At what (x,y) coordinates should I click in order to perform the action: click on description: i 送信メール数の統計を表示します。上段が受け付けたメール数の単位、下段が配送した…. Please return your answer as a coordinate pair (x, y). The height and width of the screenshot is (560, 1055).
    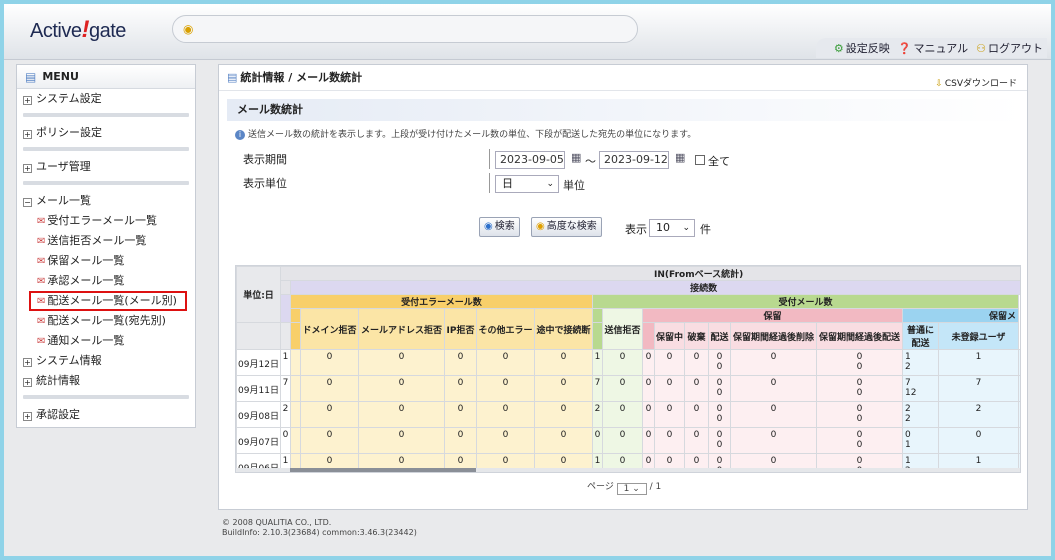
    Looking at the image, I should click on (465, 133).